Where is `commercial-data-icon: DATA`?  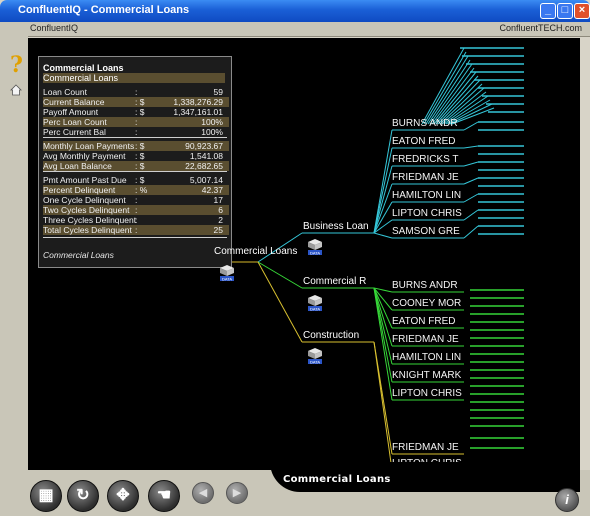 commercial-data-icon: DATA is located at coordinates (315, 303).